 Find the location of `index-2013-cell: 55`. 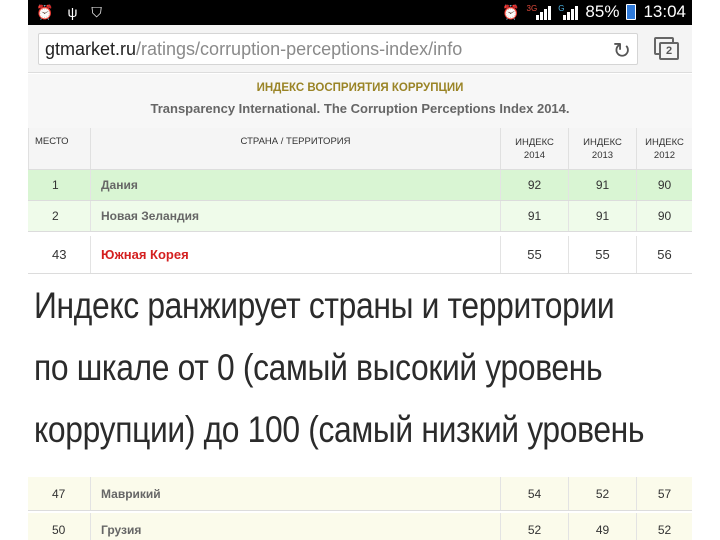

index-2013-cell: 55 is located at coordinates (602, 254).